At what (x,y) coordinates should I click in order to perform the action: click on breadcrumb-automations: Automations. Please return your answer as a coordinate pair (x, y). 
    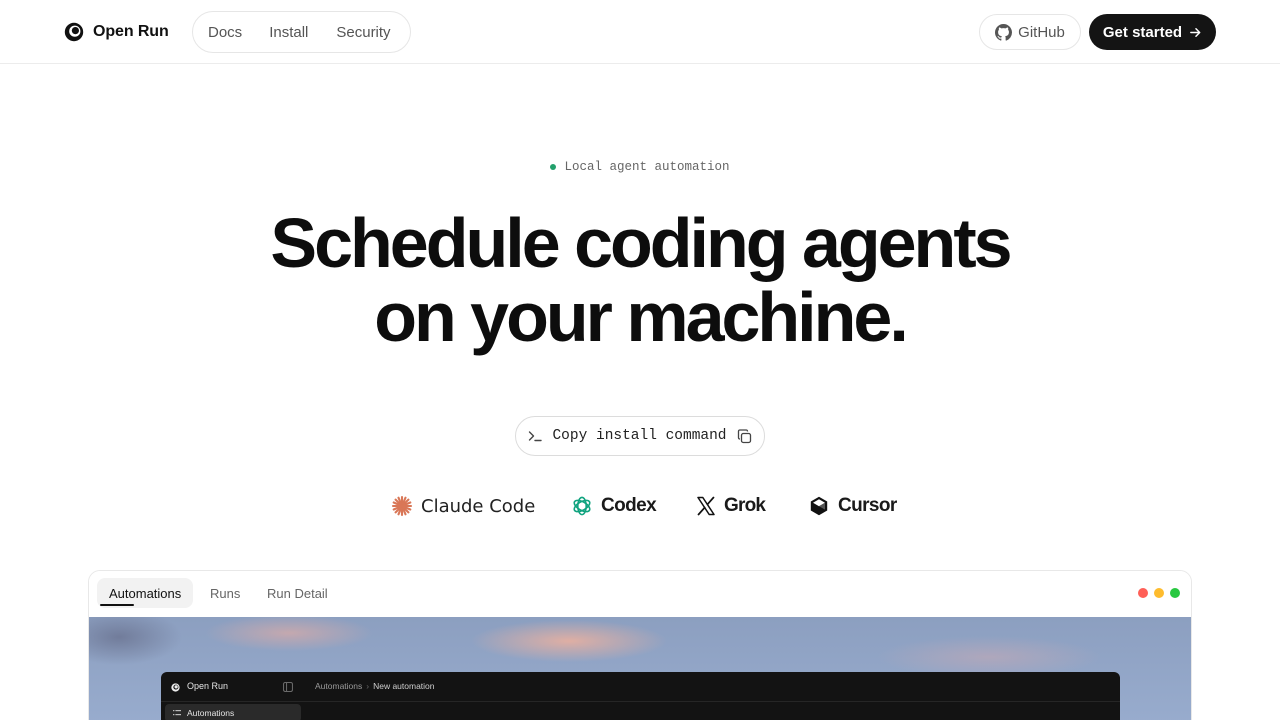
    Looking at the image, I should click on (338, 686).